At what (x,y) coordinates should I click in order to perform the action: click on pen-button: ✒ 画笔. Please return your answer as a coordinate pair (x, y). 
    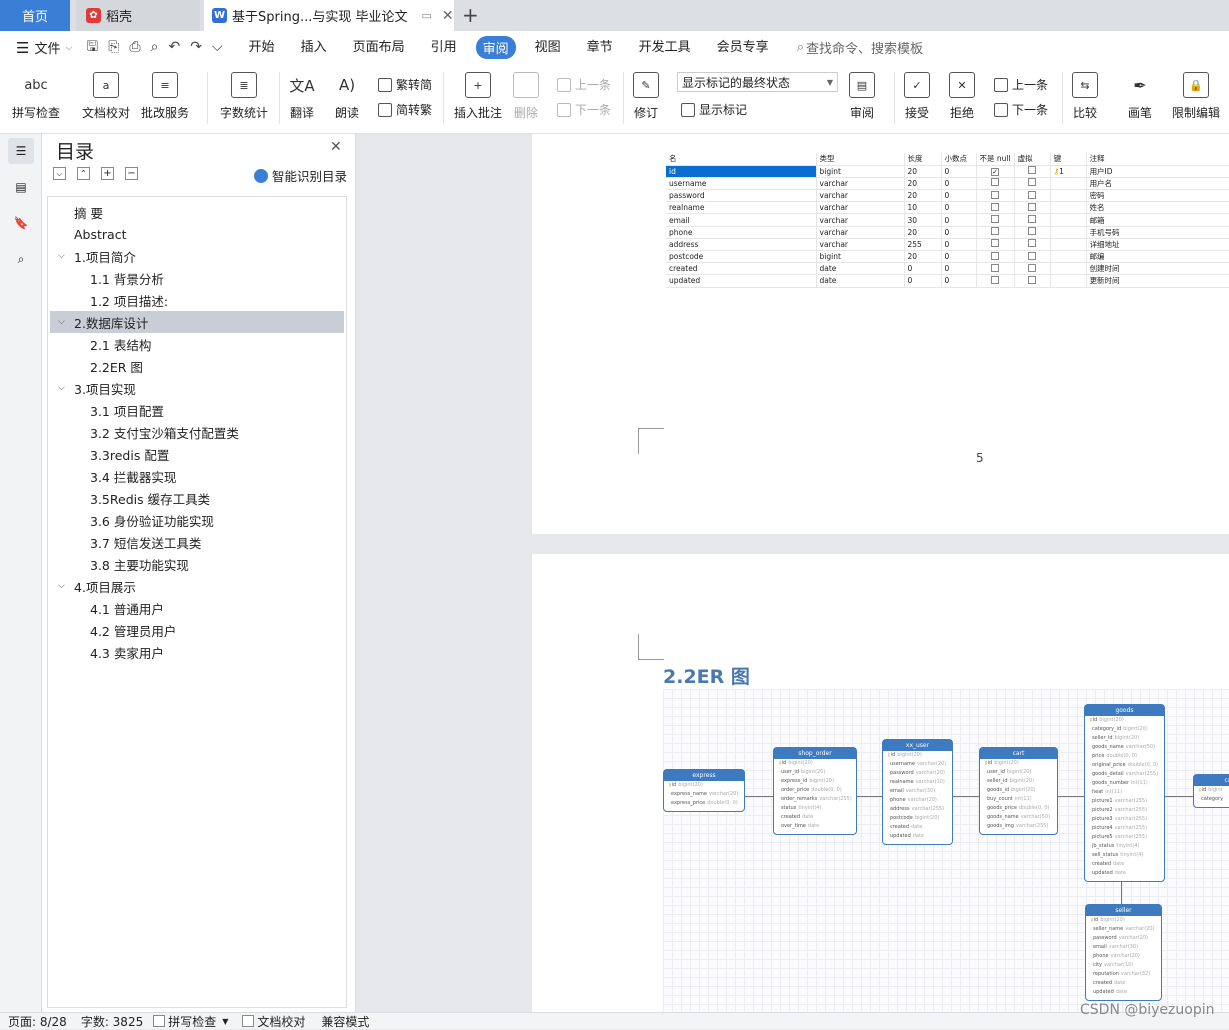
    Looking at the image, I should click on (1140, 96).